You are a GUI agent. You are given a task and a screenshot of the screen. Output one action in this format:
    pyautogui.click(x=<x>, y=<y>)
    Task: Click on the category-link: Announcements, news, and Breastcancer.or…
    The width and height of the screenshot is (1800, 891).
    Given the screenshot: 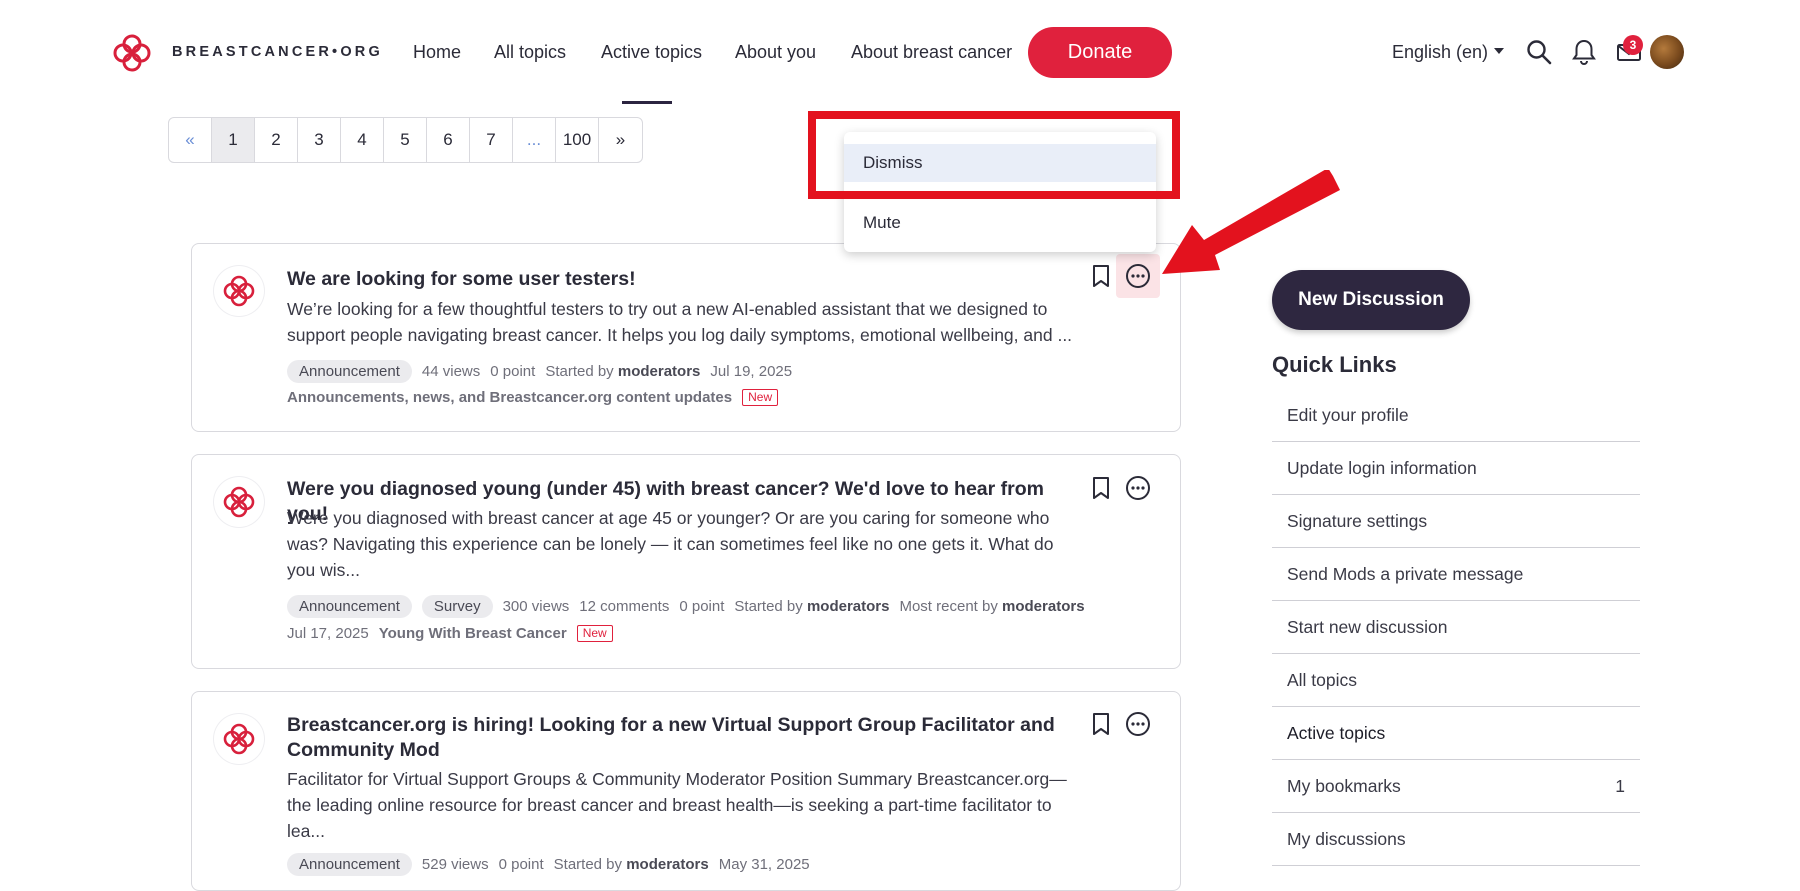 What is the action you would take?
    pyautogui.click(x=509, y=397)
    